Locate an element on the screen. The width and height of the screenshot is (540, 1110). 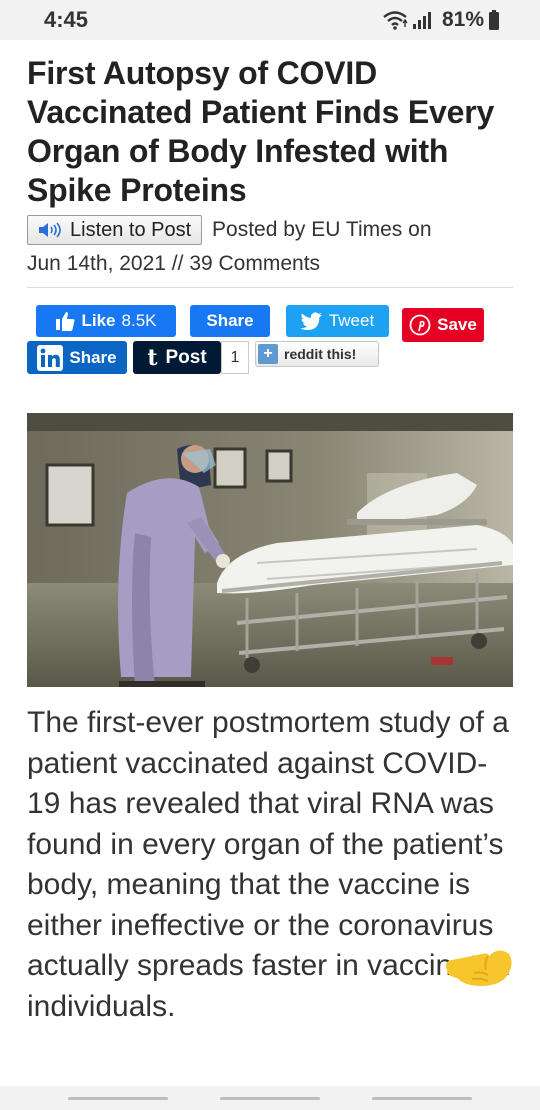
wifi-icon is located at coordinates (395, 20).